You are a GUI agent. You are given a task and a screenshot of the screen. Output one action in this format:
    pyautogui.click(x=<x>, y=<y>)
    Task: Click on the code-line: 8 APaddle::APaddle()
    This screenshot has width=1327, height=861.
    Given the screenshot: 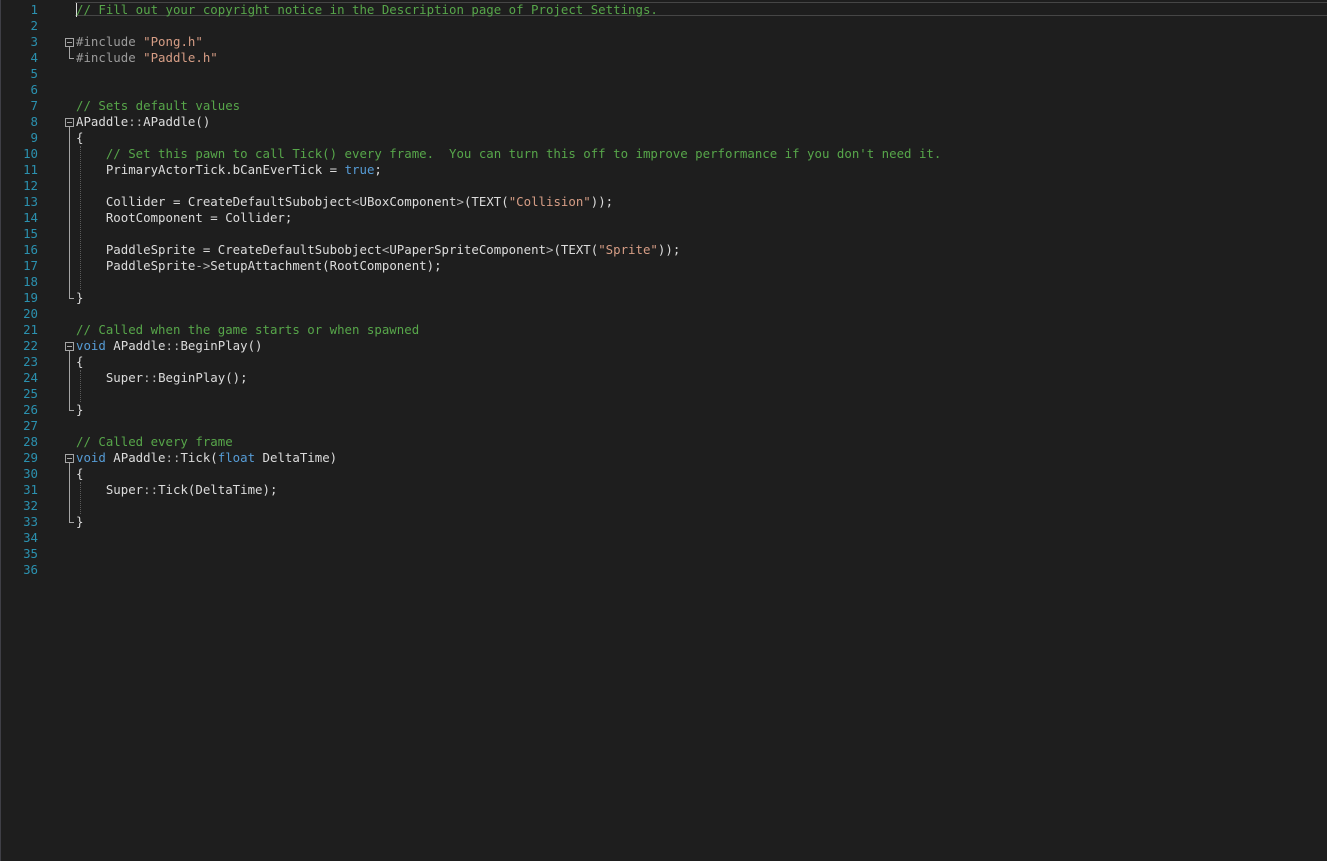 What is the action you would take?
    pyautogui.click(x=664, y=122)
    